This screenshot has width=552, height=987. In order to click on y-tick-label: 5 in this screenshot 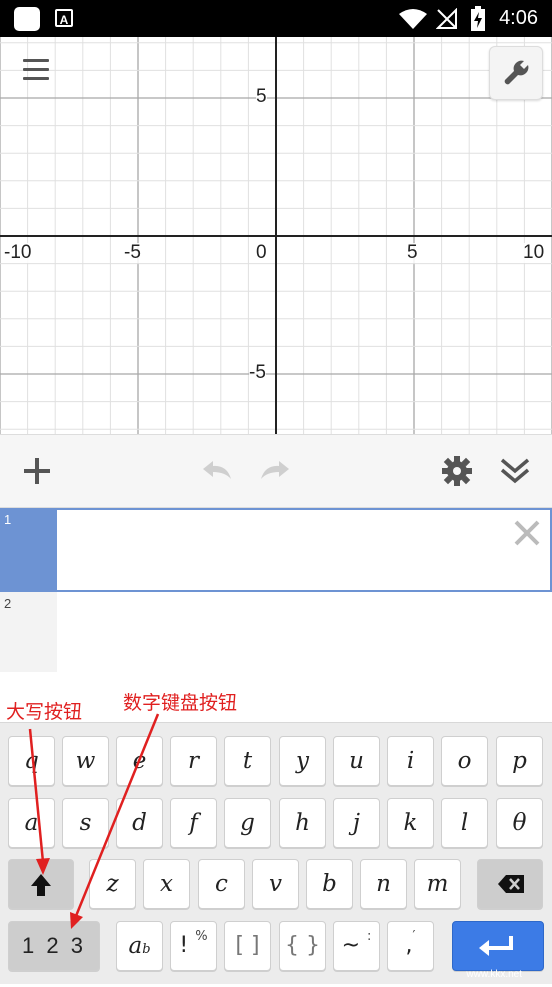, I will do `click(261, 96)`.